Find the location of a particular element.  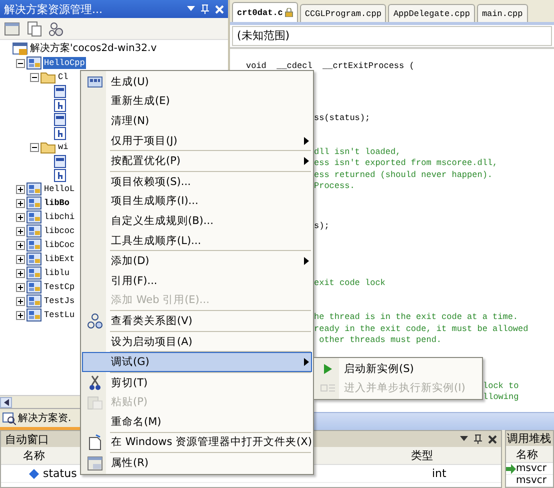

scope-dropdown: (未知范围) is located at coordinates (392, 36).